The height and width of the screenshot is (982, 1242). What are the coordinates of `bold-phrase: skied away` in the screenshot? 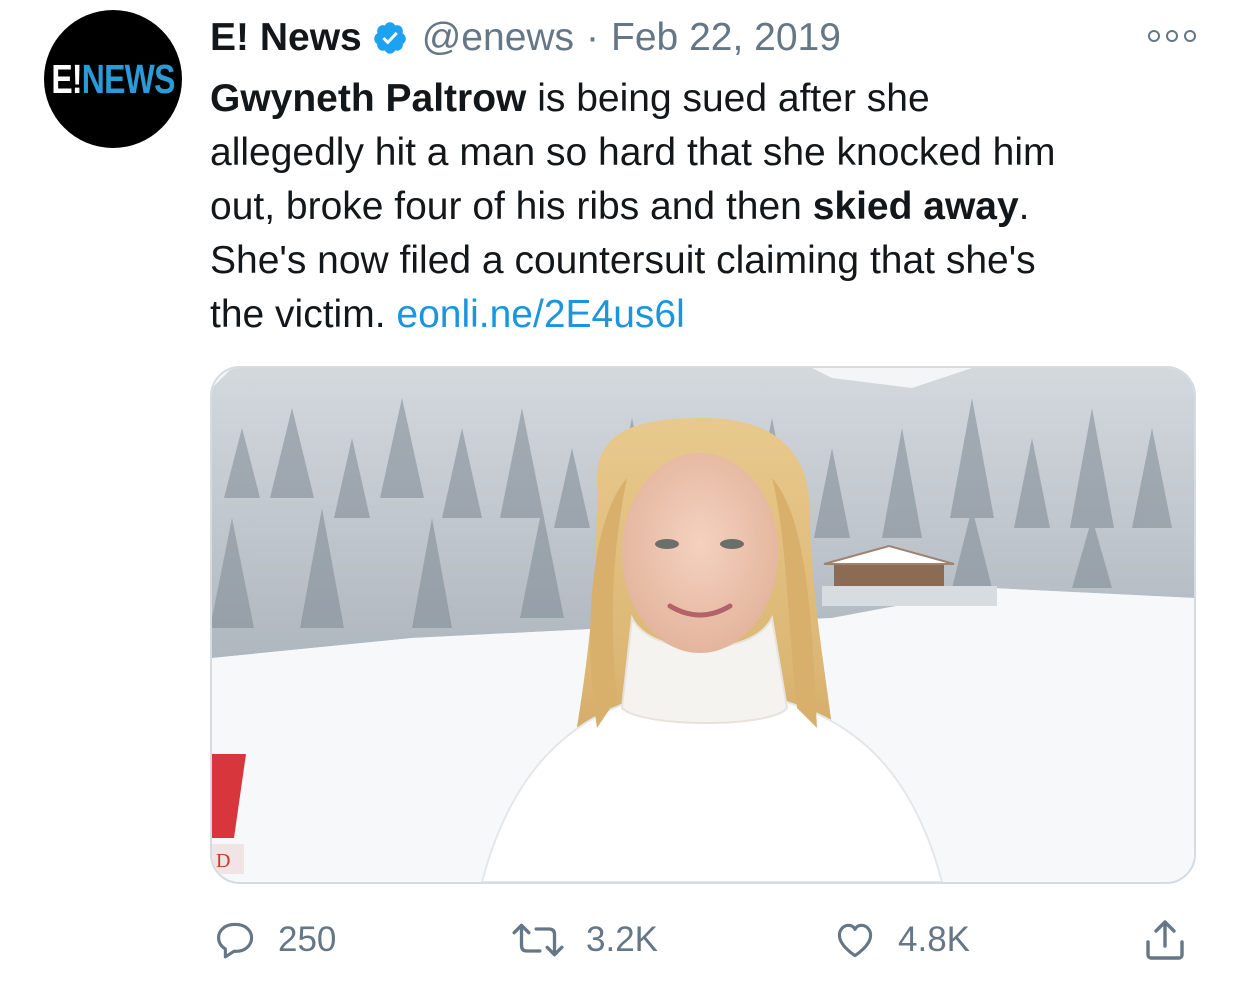 It's located at (915, 206).